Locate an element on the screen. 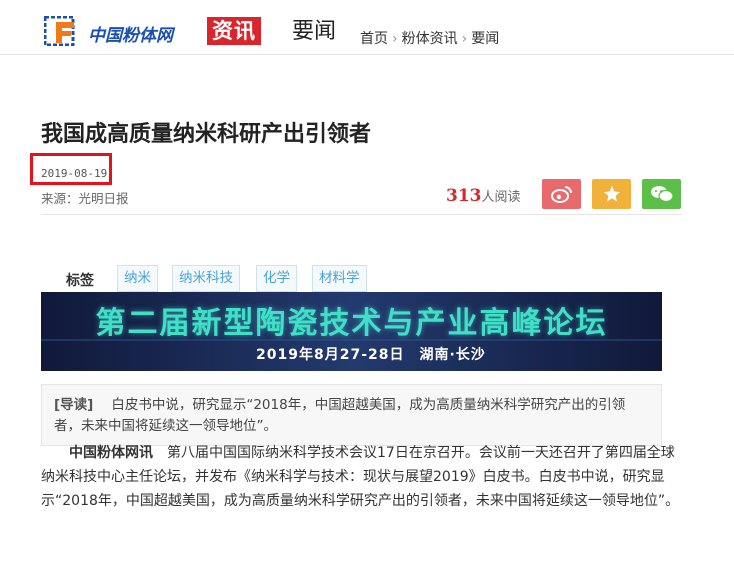 The width and height of the screenshot is (734, 568). article-title: 我国成高质量纳米科研产出引领者 is located at coordinates (206, 134).